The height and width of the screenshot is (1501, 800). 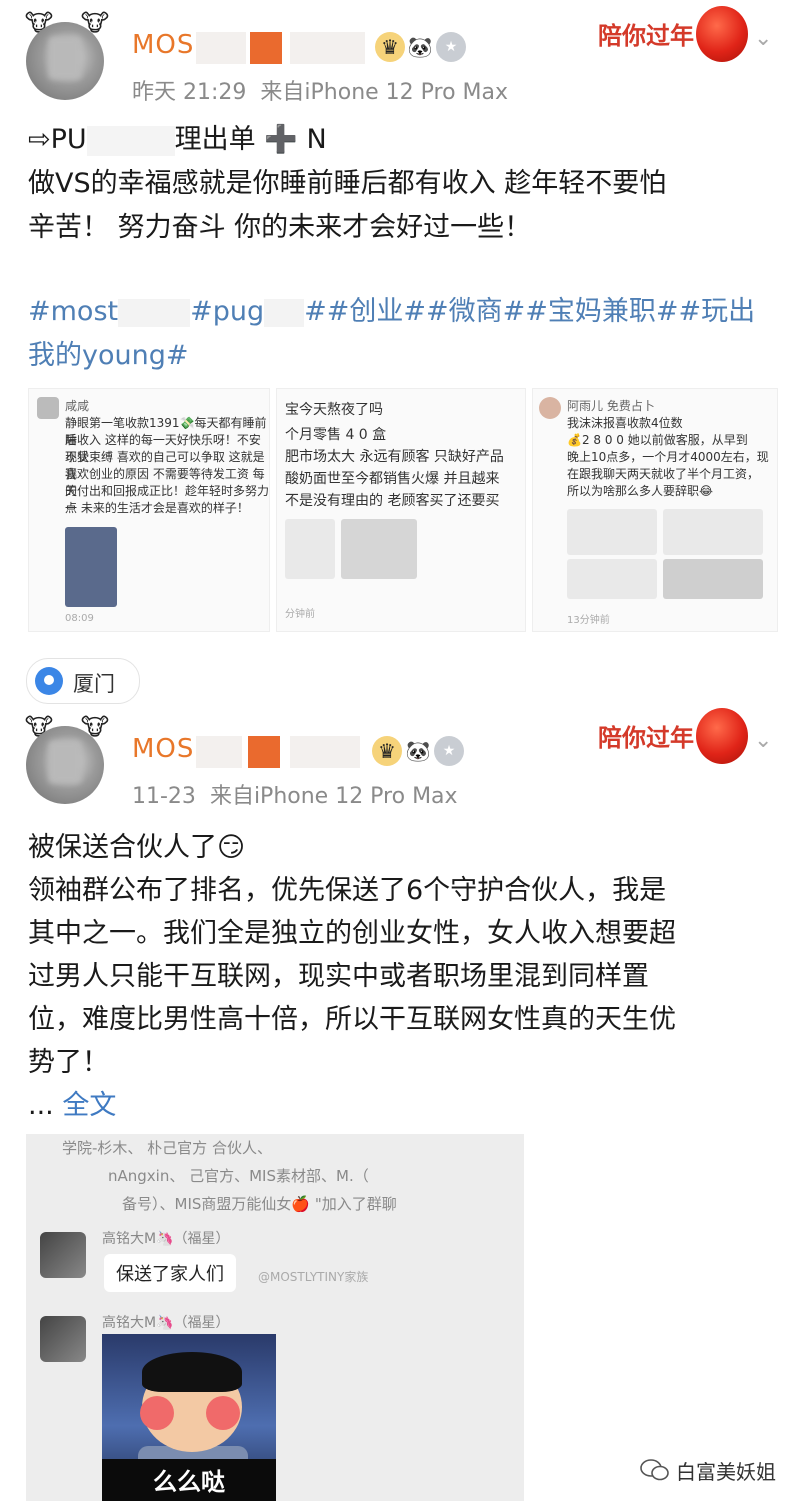 I want to click on chat-system-line: nAngxin、 己官方、MIS素材部、M.（, so click(x=238, y=1176).